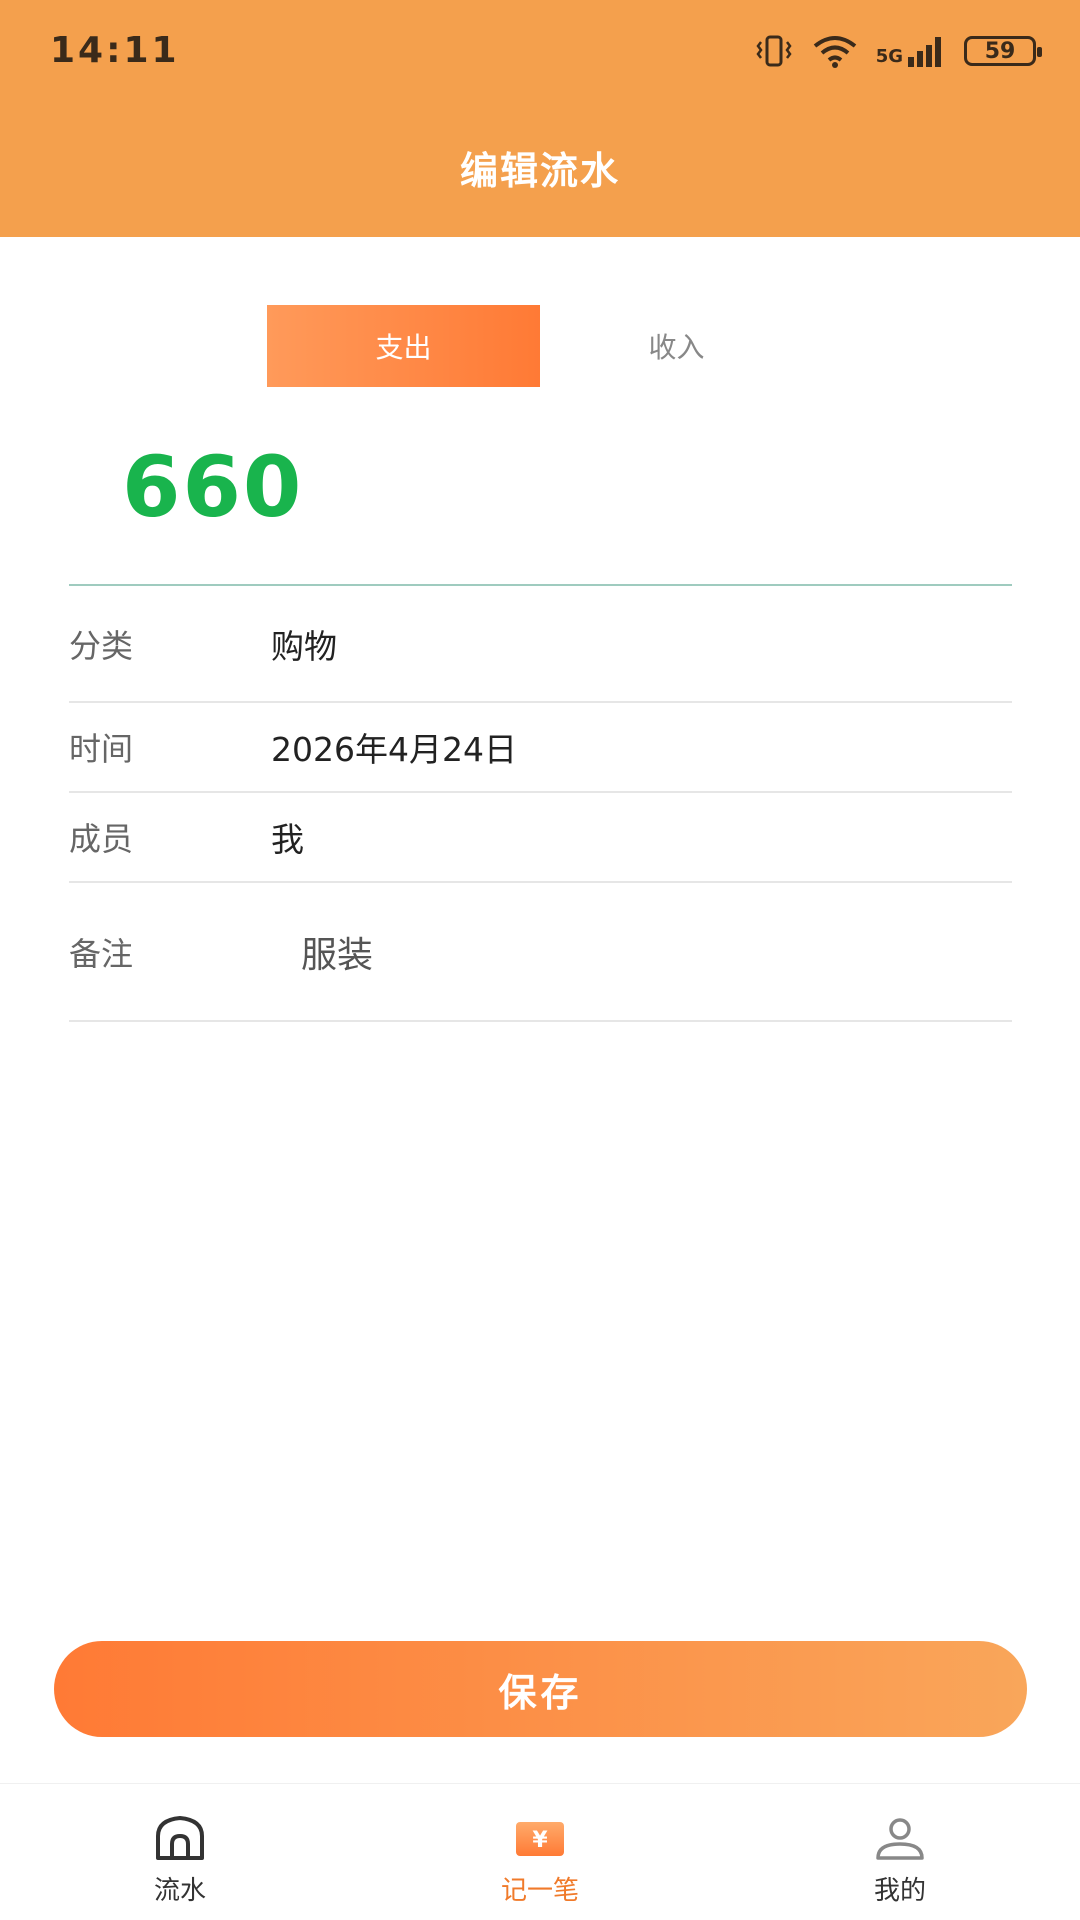 Image resolution: width=1080 pixels, height=1920 pixels. Describe the element at coordinates (101, 749) in the screenshot. I see `date-label: 时间` at that location.